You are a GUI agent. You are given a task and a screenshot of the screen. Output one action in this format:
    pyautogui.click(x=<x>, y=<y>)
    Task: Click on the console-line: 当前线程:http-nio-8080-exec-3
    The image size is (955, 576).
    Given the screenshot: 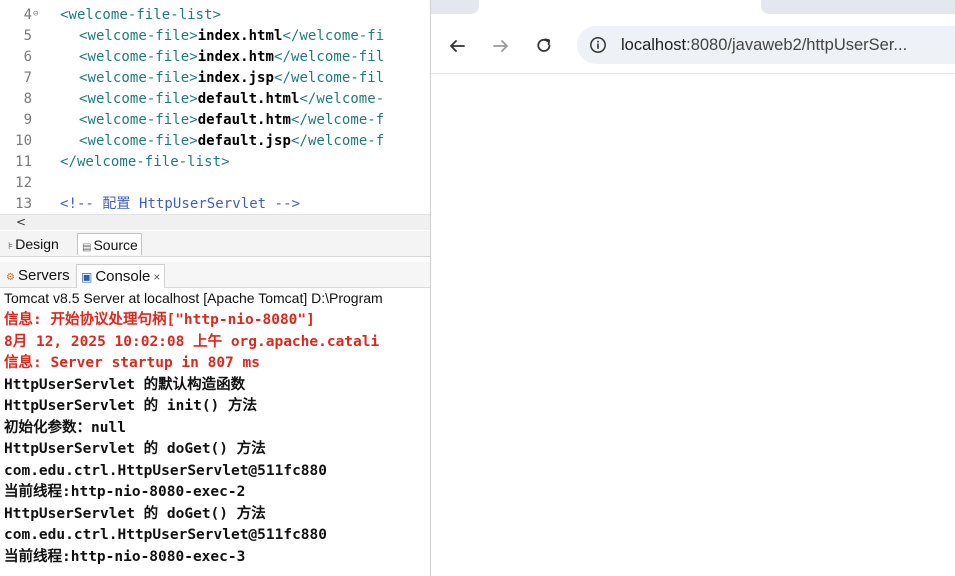 What is the action you would take?
    pyautogui.click(x=125, y=556)
    